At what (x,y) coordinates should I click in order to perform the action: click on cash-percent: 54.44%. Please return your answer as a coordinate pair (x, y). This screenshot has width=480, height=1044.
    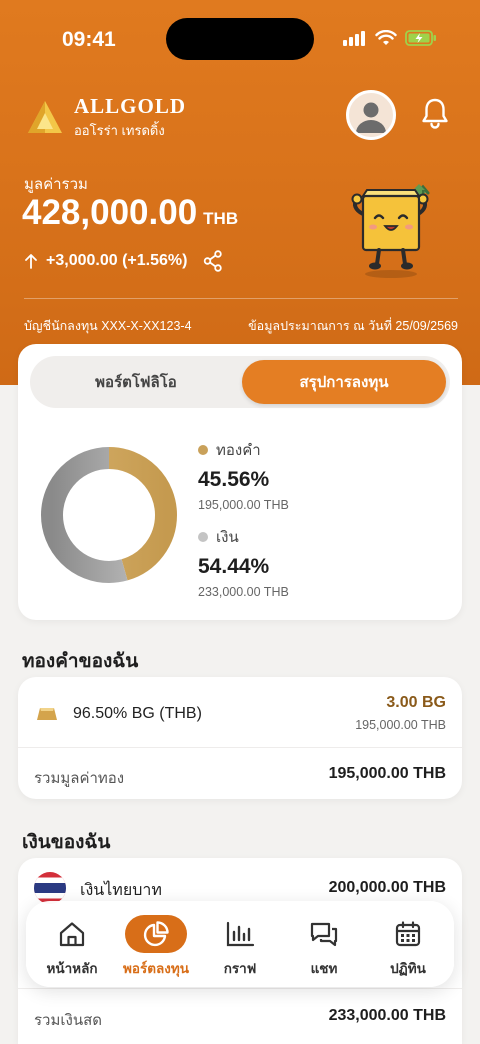
    Looking at the image, I should click on (234, 566).